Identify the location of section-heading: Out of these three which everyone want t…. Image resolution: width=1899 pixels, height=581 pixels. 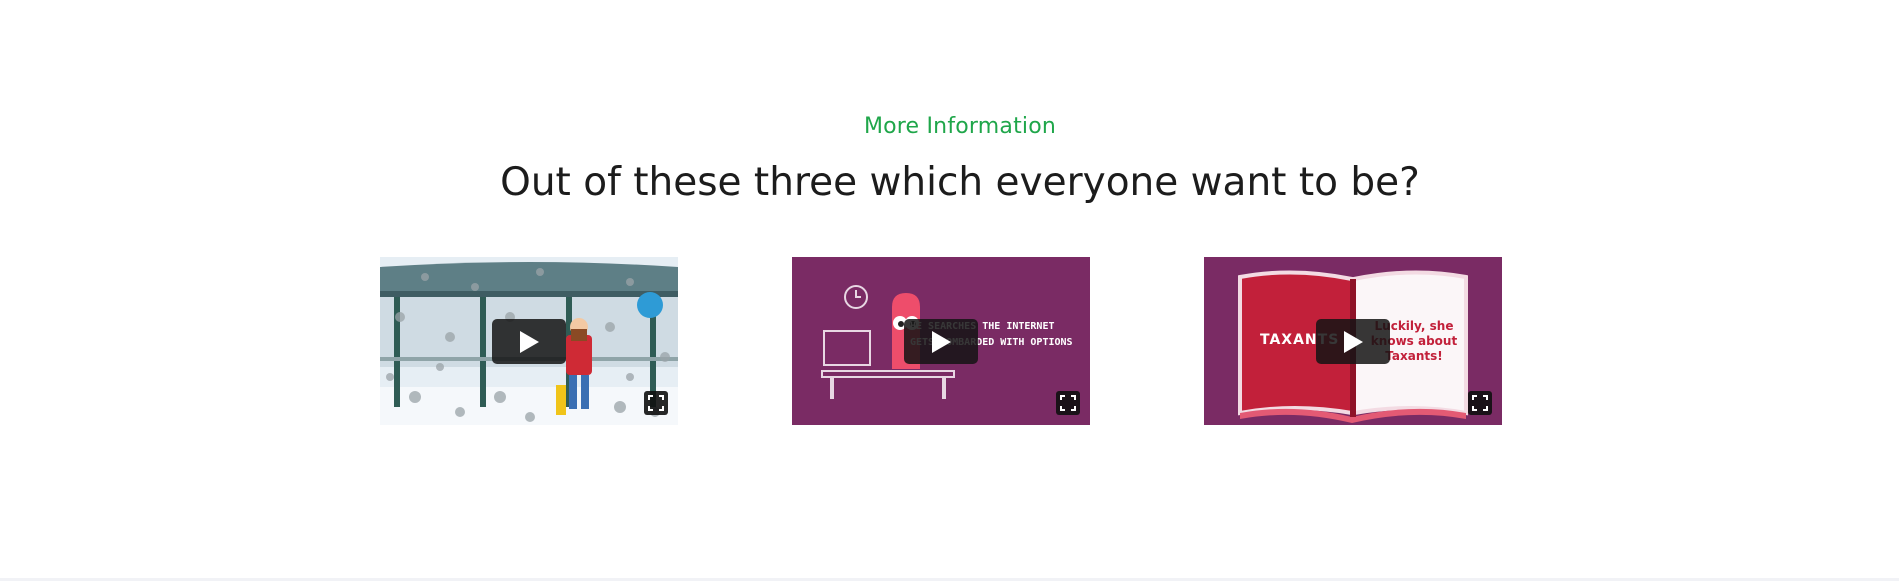
(960, 182).